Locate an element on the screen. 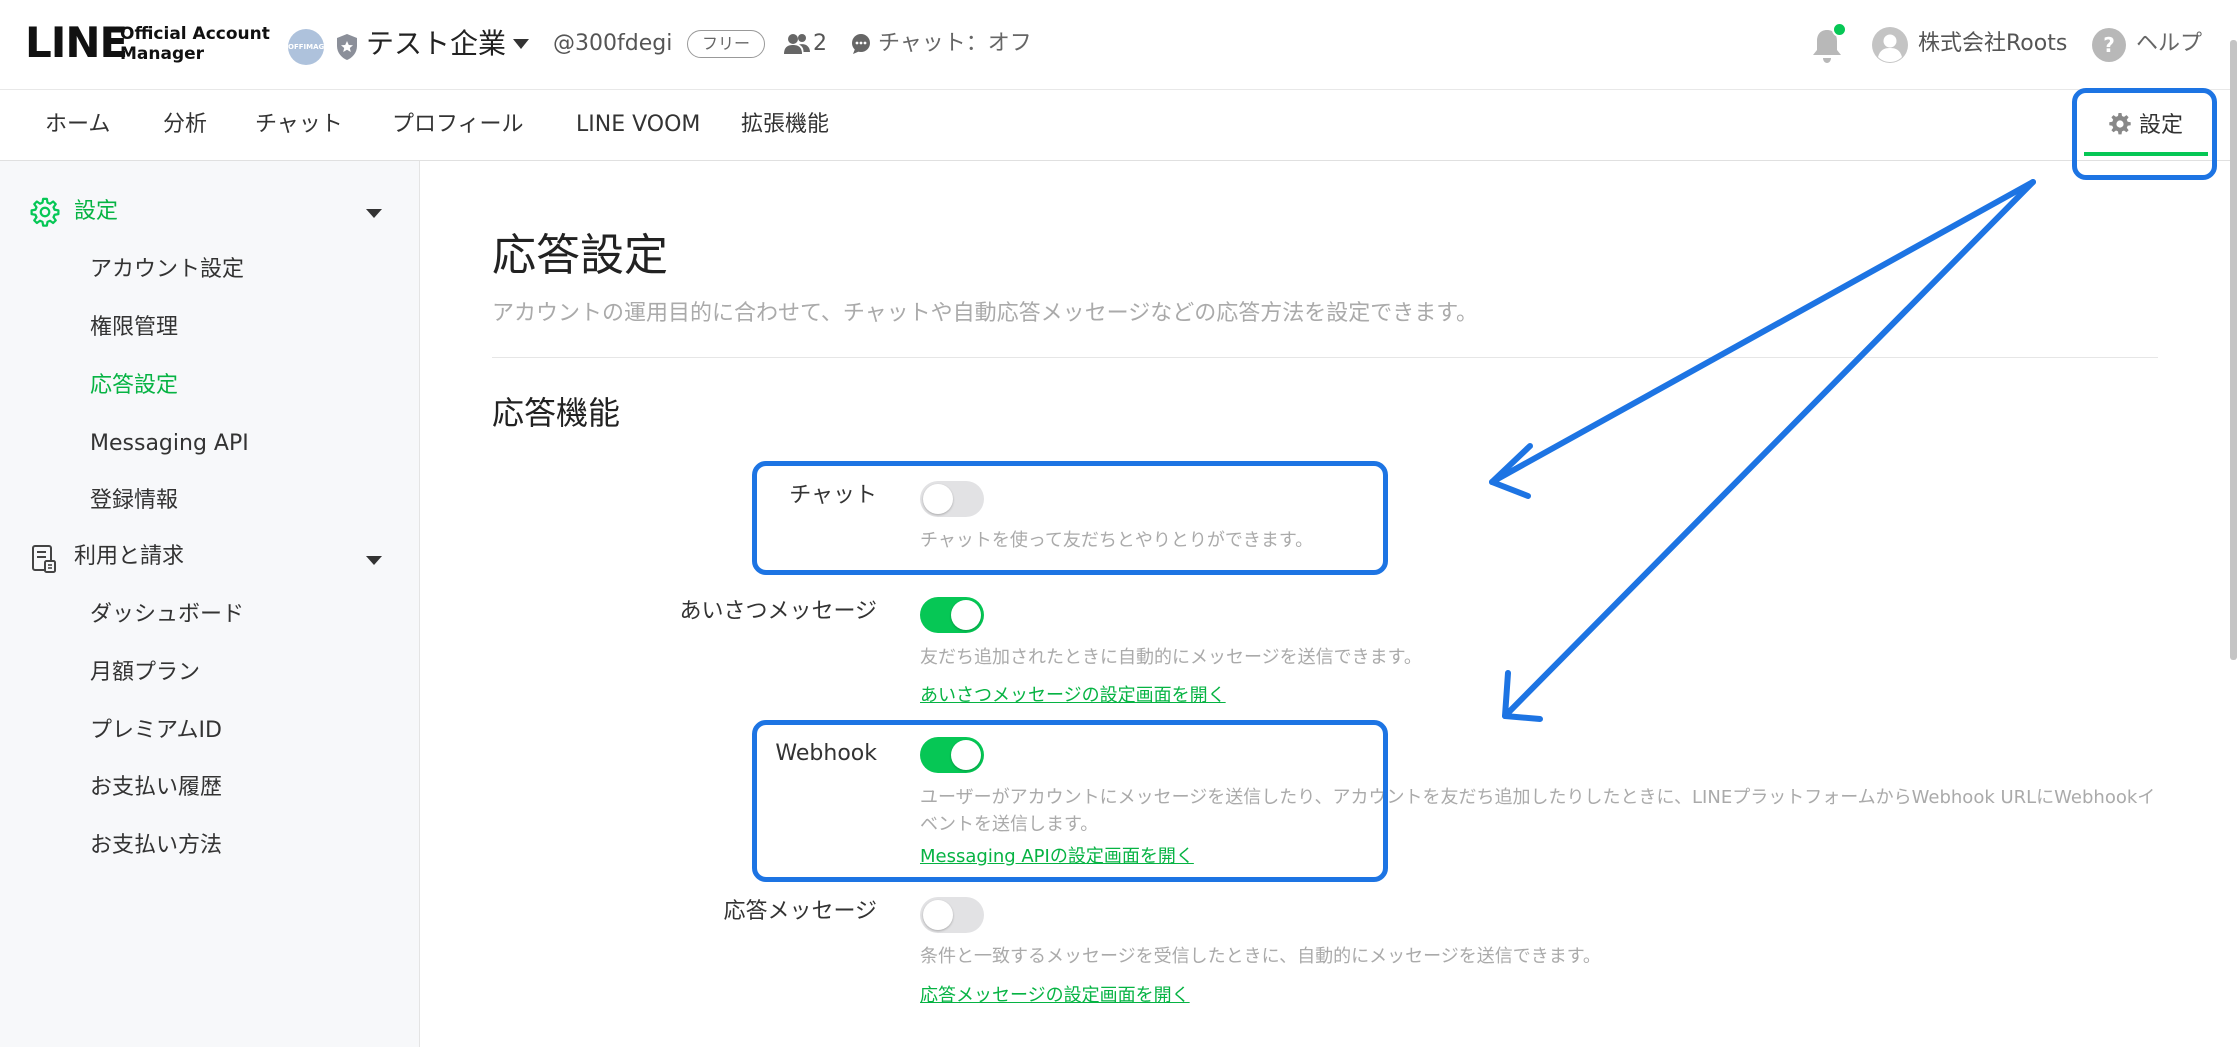  scrollbar is located at coordinates (2233, 350).